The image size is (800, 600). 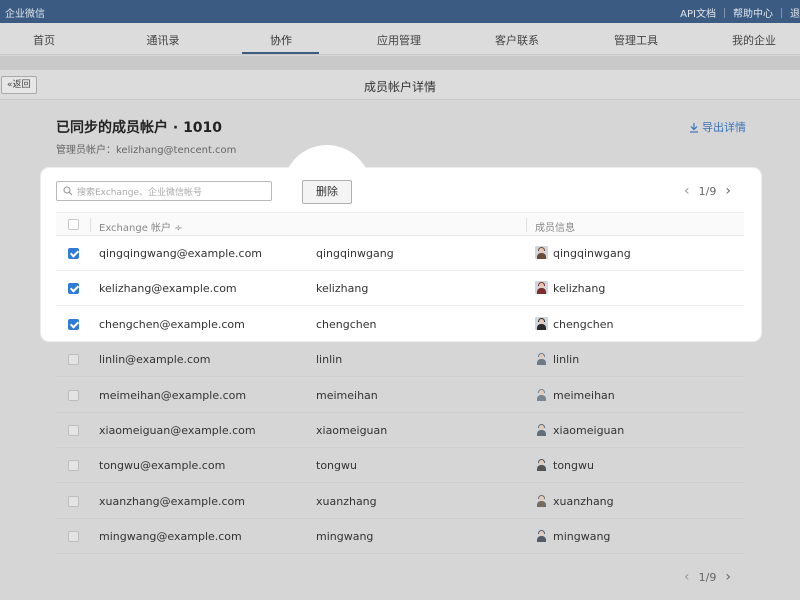 What do you see at coordinates (753, 12) in the screenshot?
I see `help-center-link: 帮助中心` at bounding box center [753, 12].